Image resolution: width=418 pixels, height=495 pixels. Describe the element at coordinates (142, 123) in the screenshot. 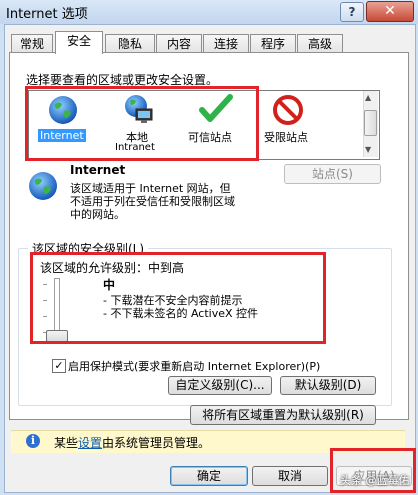

I see `zones-highlight-box` at that location.